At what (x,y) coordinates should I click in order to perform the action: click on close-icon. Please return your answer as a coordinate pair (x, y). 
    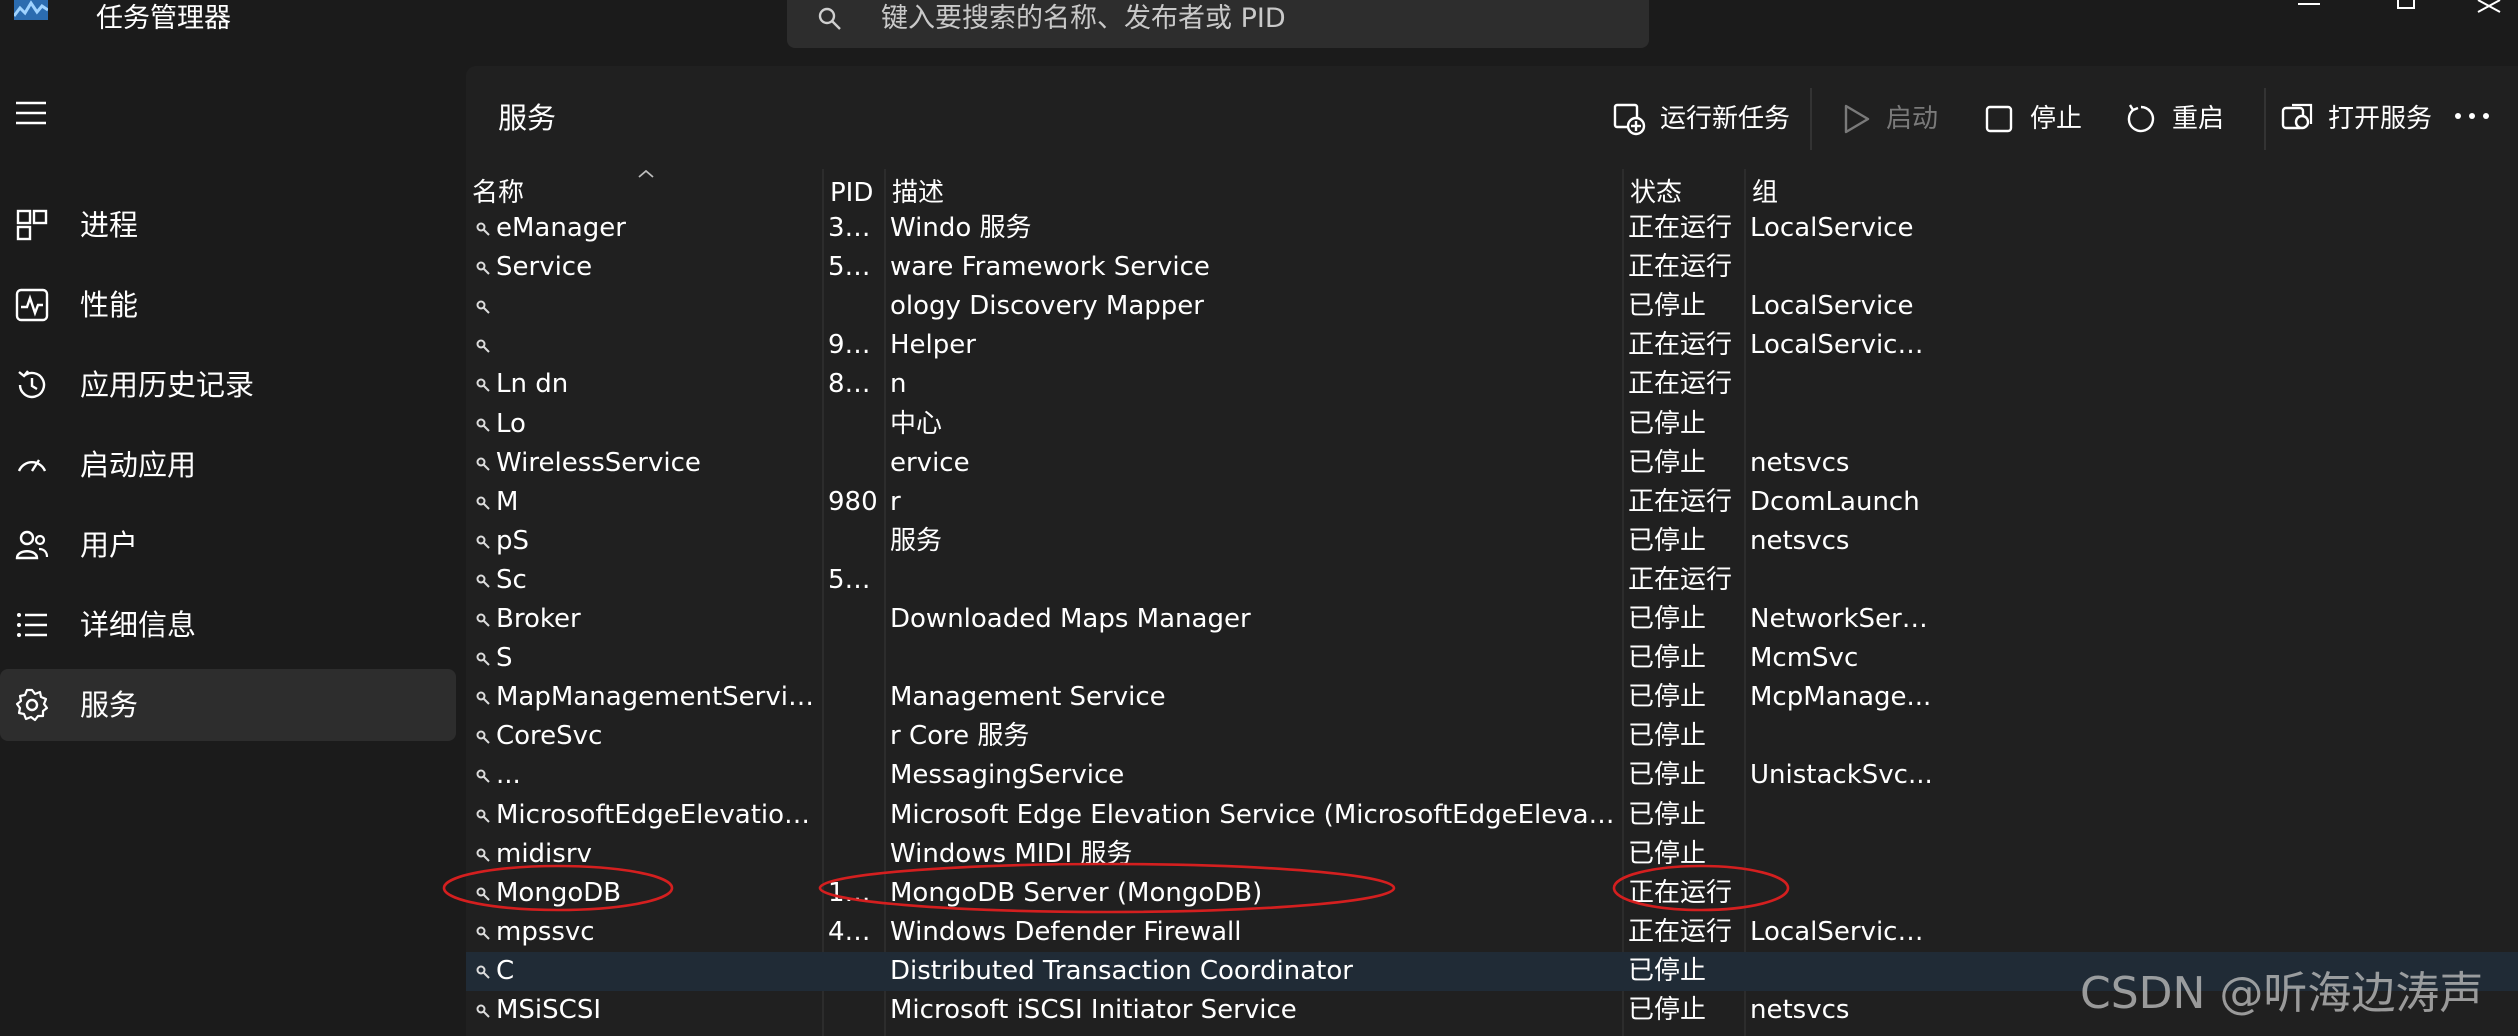
    Looking at the image, I should click on (2490, 7).